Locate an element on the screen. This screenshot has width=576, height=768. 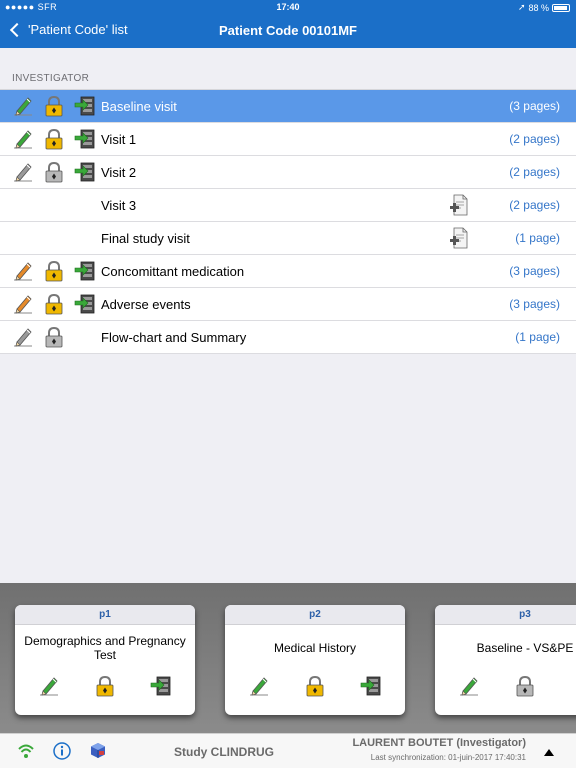
visit-row: Visit 2 (2 pages) is located at coordinates (288, 172).